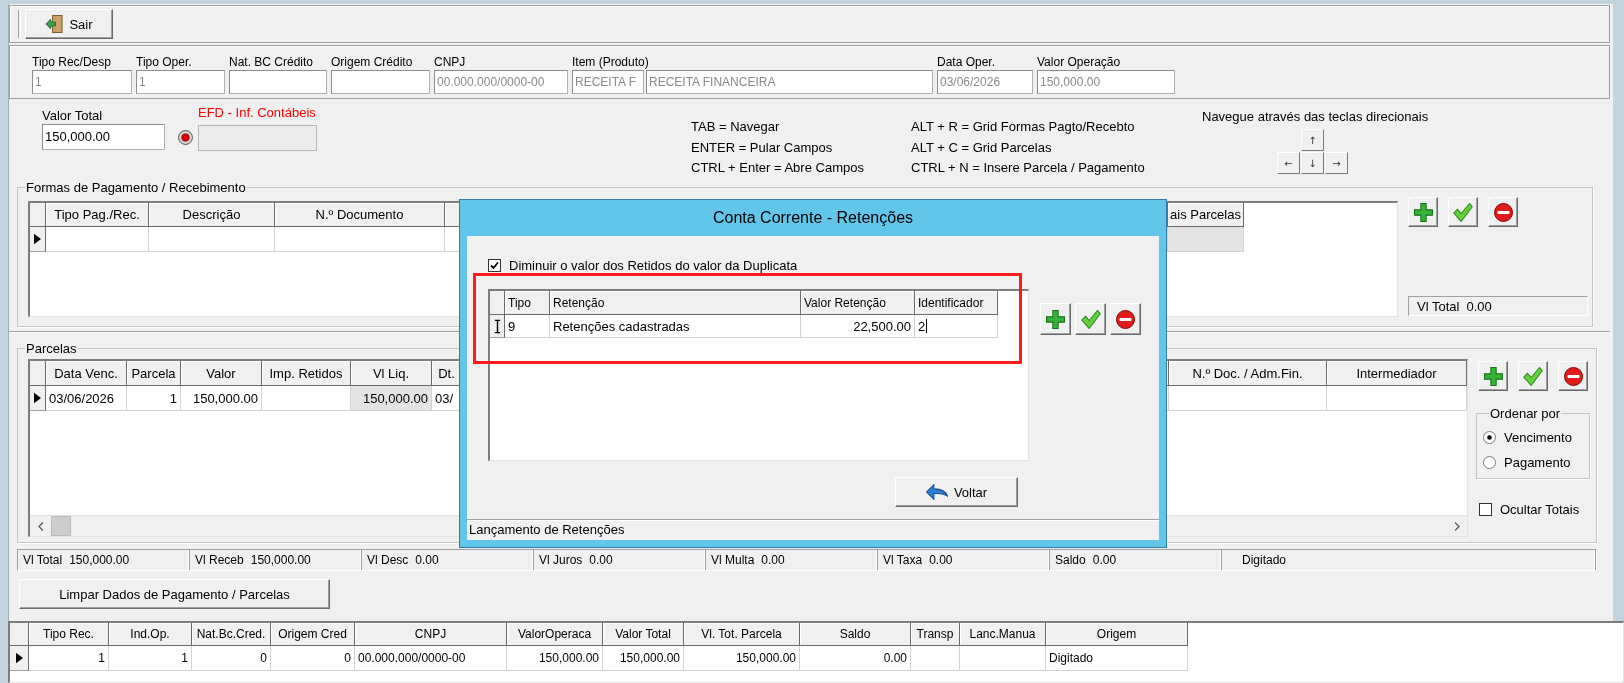 This screenshot has width=1624, height=683. What do you see at coordinates (150, 634) in the screenshot?
I see `column-header: Ind.Op.` at bounding box center [150, 634].